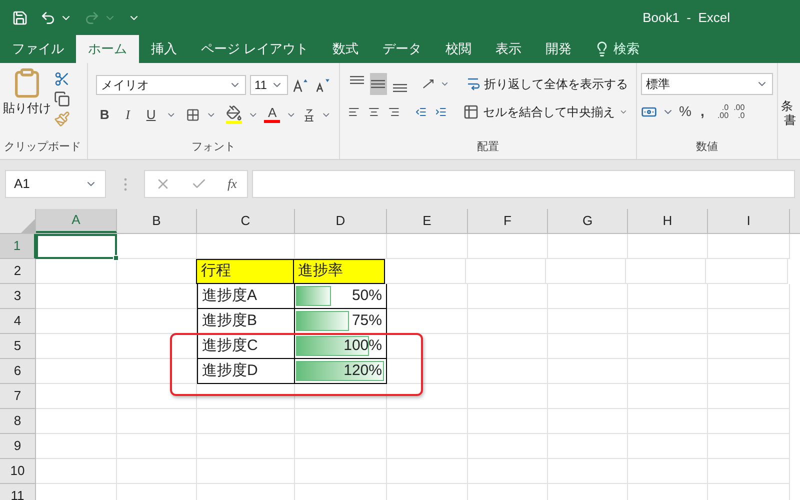 The height and width of the screenshot is (500, 800). Describe the element at coordinates (668, 221) in the screenshot. I see `column-header: H` at that location.